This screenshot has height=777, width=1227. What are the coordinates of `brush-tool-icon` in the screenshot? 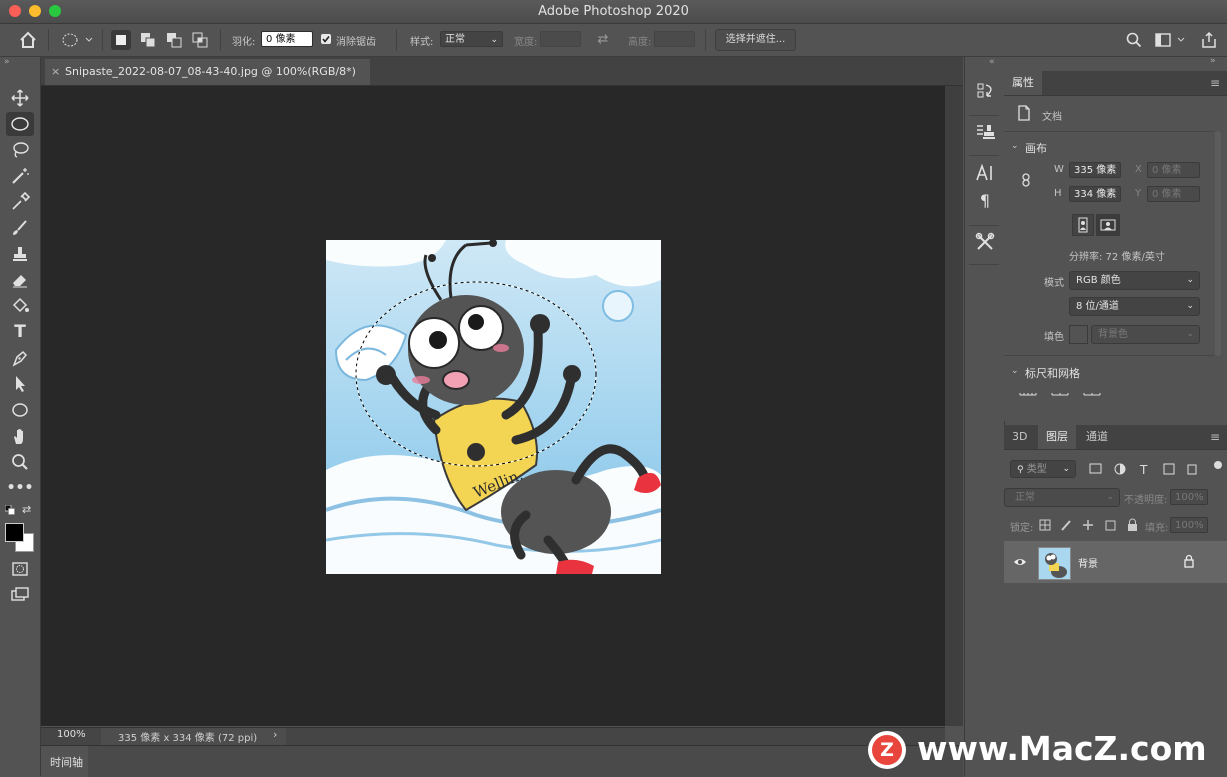 It's located at (20, 228).